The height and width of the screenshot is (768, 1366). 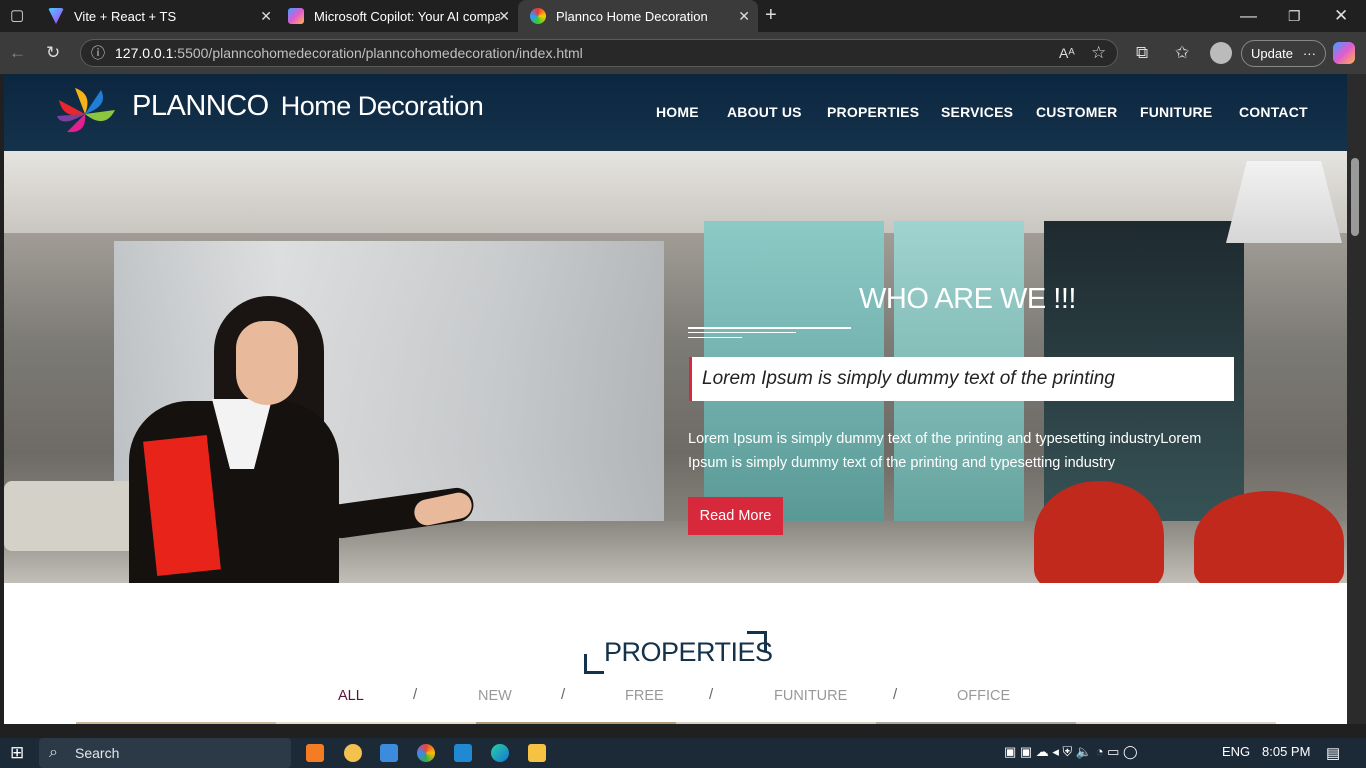 I want to click on brand-name: PLANNCO Home Decoration, so click(x=308, y=106).